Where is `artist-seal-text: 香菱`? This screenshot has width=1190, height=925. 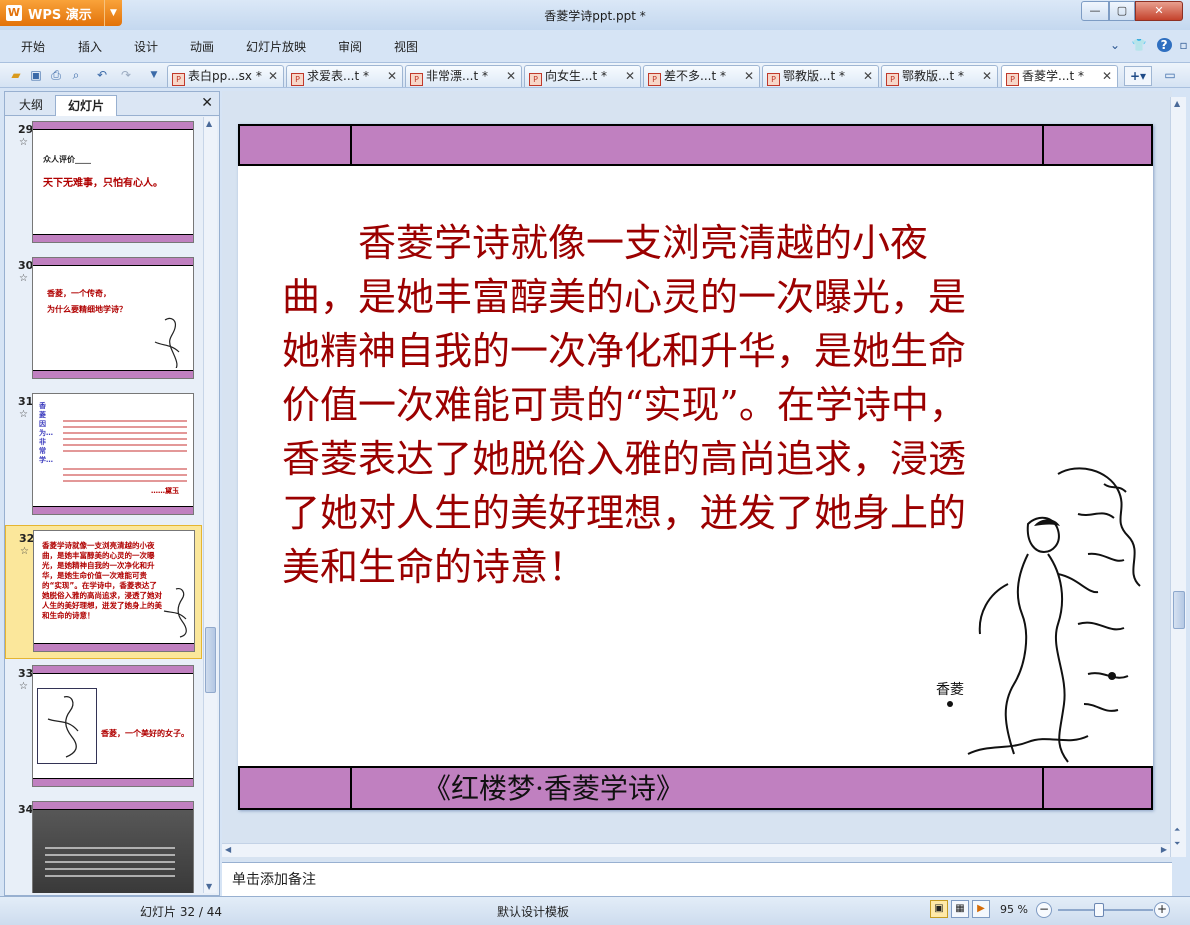 artist-seal-text: 香菱 is located at coordinates (950, 690).